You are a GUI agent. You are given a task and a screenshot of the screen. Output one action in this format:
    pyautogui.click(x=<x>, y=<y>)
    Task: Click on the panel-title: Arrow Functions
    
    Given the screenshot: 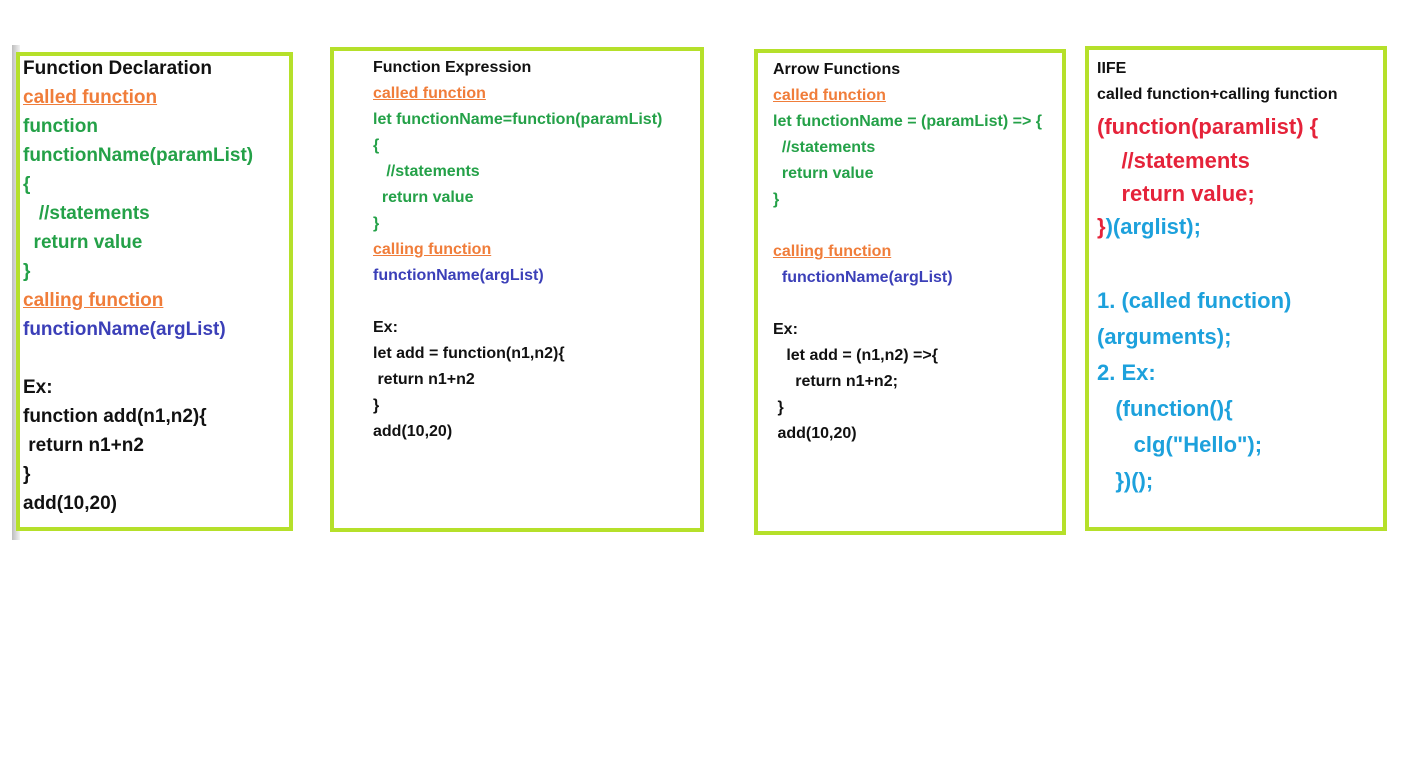 What is the action you would take?
    pyautogui.click(x=837, y=69)
    